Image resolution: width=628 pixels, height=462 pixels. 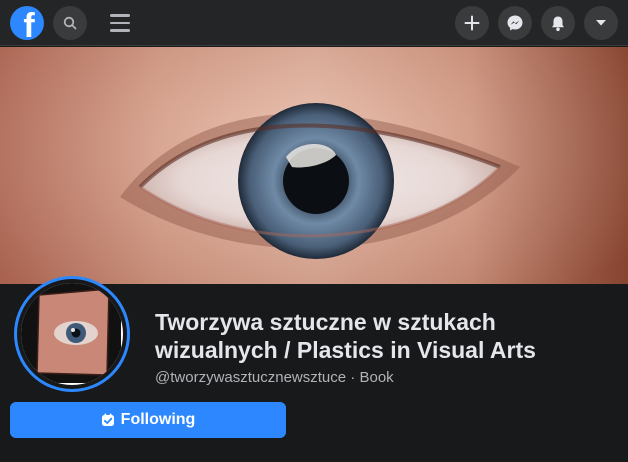 What do you see at coordinates (314, 23) in the screenshot?
I see `top-navigation-bar: f` at bounding box center [314, 23].